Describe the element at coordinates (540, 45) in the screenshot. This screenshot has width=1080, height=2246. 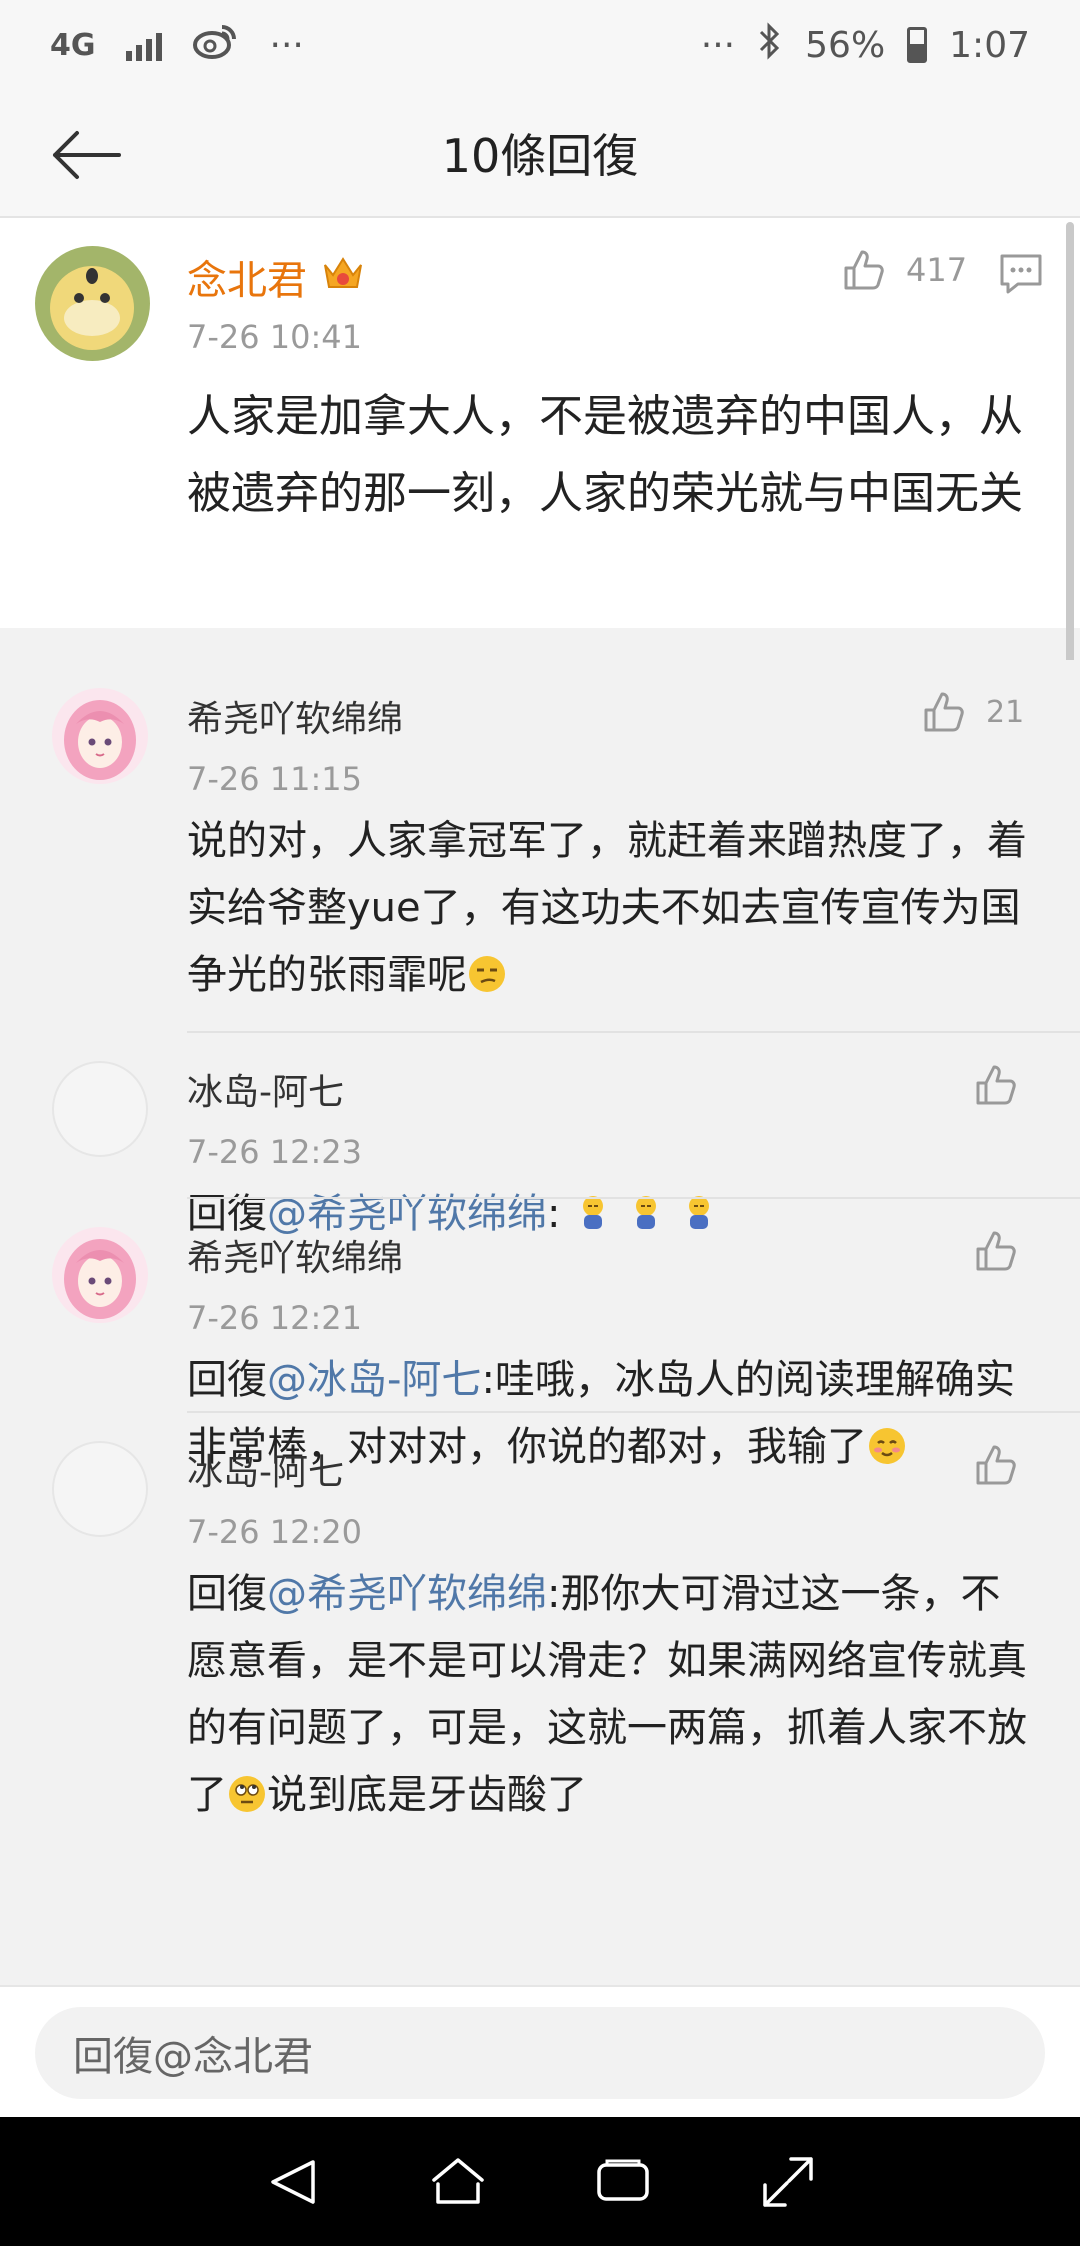
I see `status-bar: 4G ··· ··· 56% 1:07` at that location.